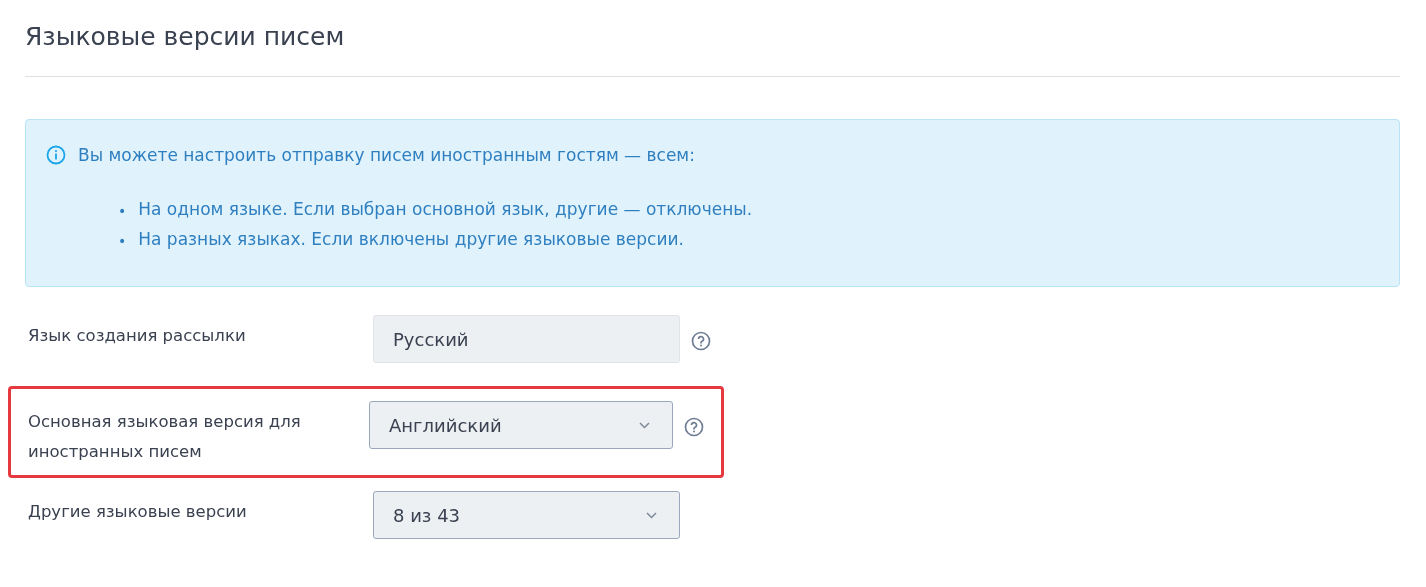 This screenshot has height=587, width=1426. I want to click on readonly-field: Русский, so click(526, 339).